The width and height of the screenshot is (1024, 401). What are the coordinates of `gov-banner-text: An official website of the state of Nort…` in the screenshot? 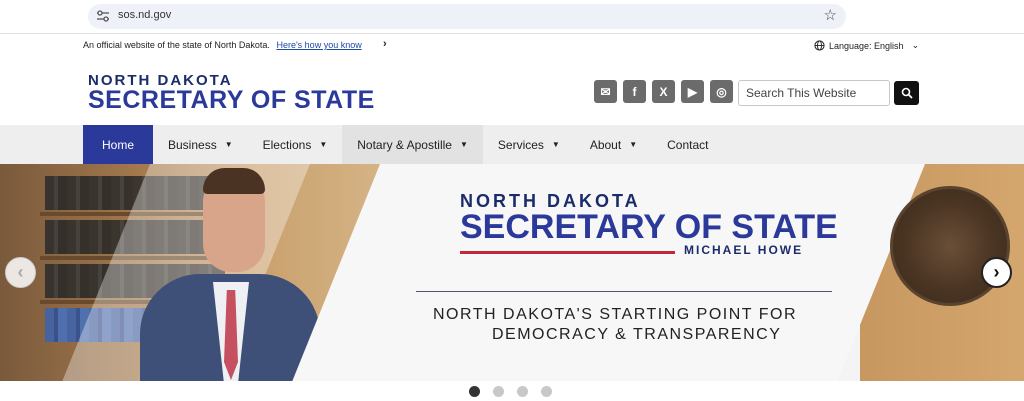 It's located at (222, 45).